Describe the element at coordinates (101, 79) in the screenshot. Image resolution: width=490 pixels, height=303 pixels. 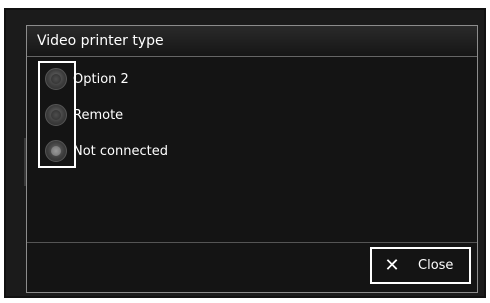
I see `option-label: Option 2` at that location.